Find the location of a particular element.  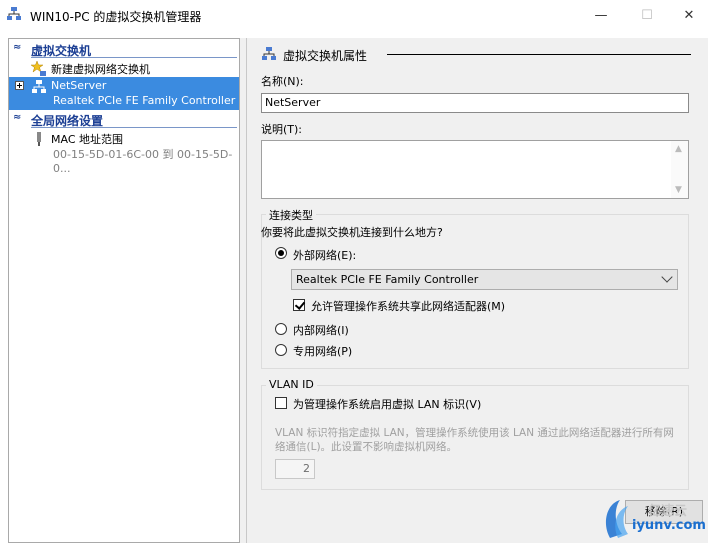

star-network-icon is located at coordinates (38, 68).